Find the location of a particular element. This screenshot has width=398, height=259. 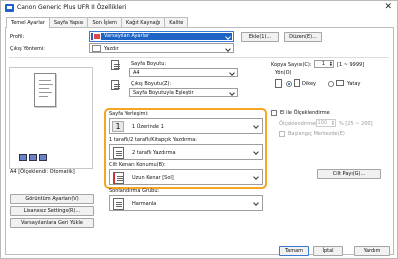

print-style-value: 2 taraflı Yazdırma is located at coordinates (154, 153).